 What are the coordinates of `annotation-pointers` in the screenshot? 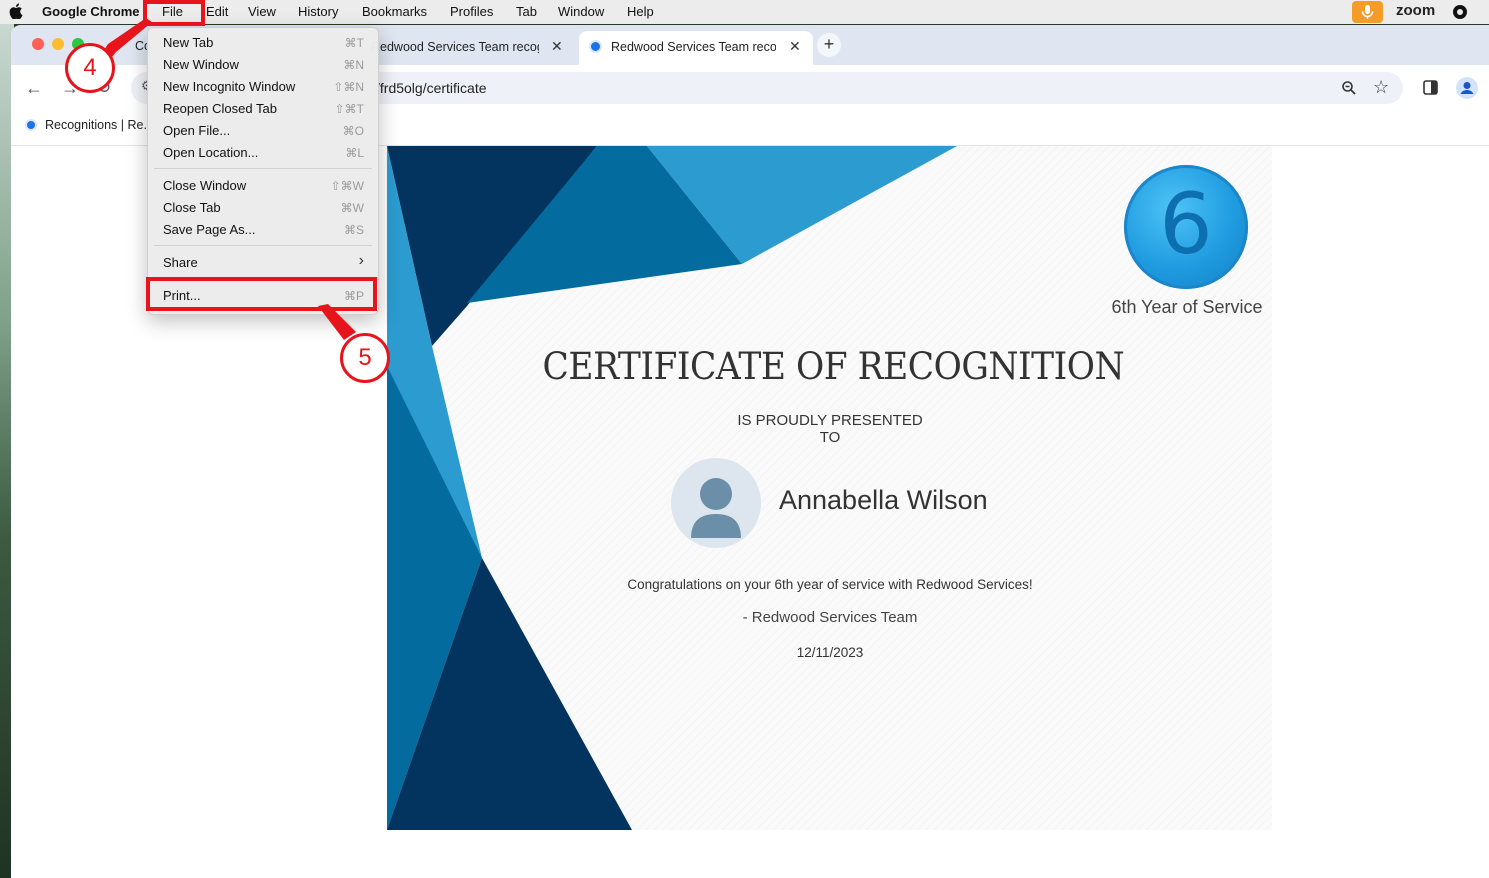 It's located at (228, 179).